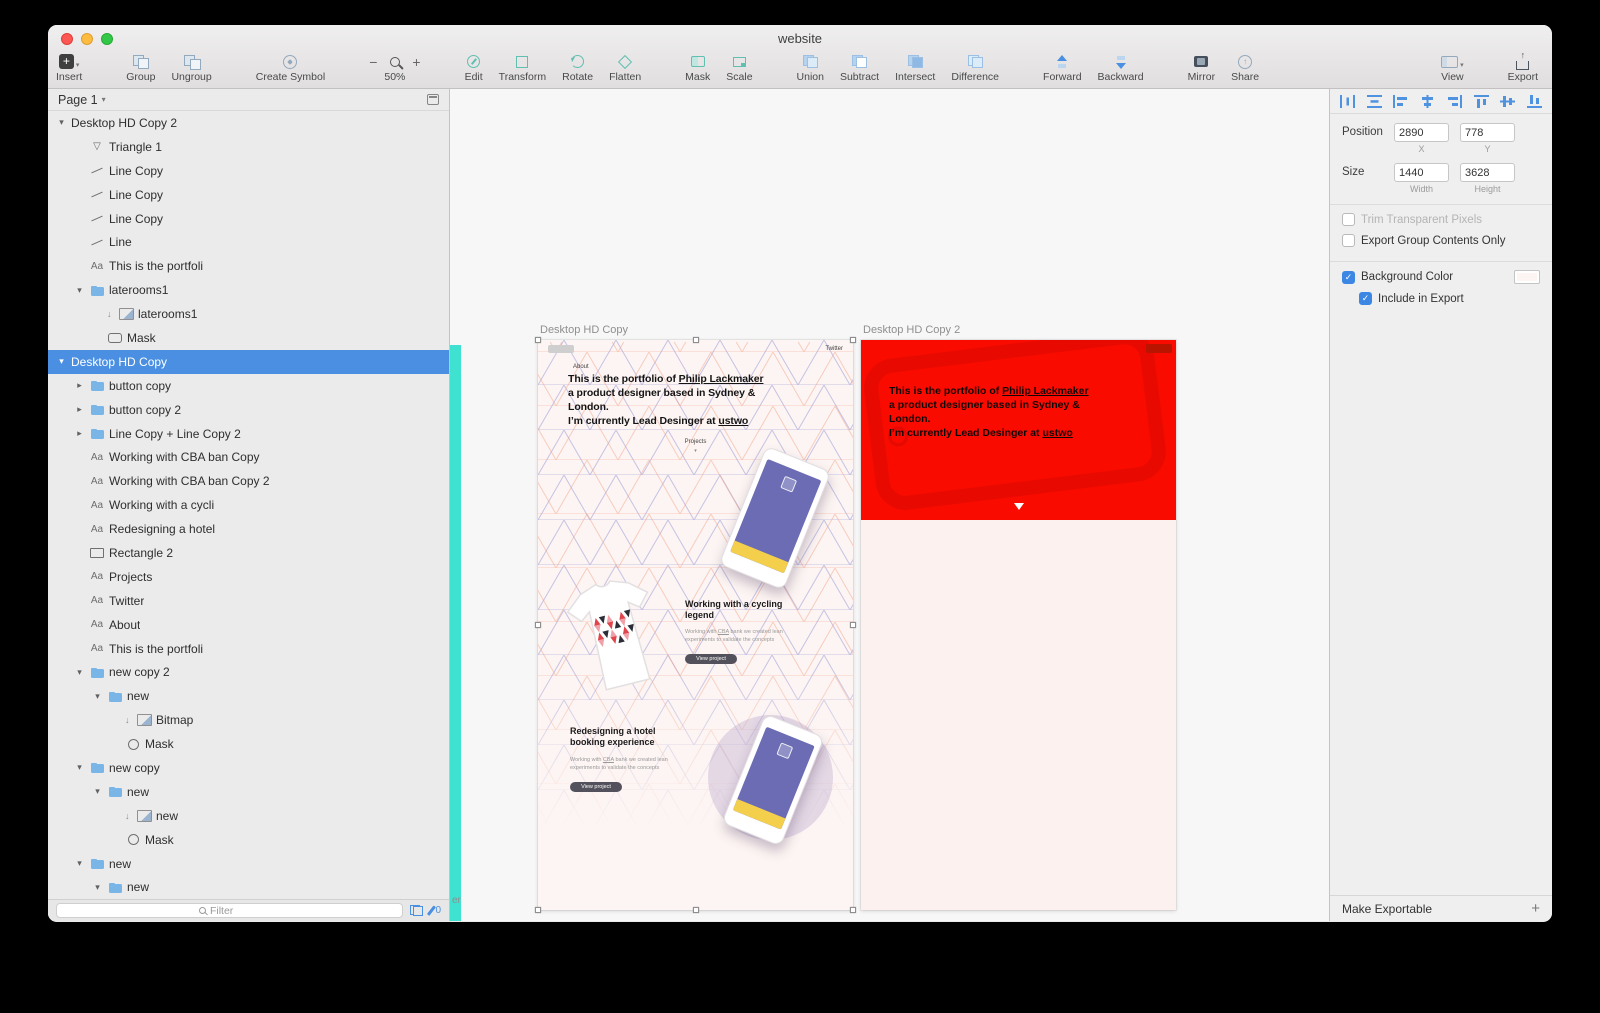 The width and height of the screenshot is (1600, 1013). I want to click on toolbar-create-symbol-button: Create Symbol, so click(290, 68).